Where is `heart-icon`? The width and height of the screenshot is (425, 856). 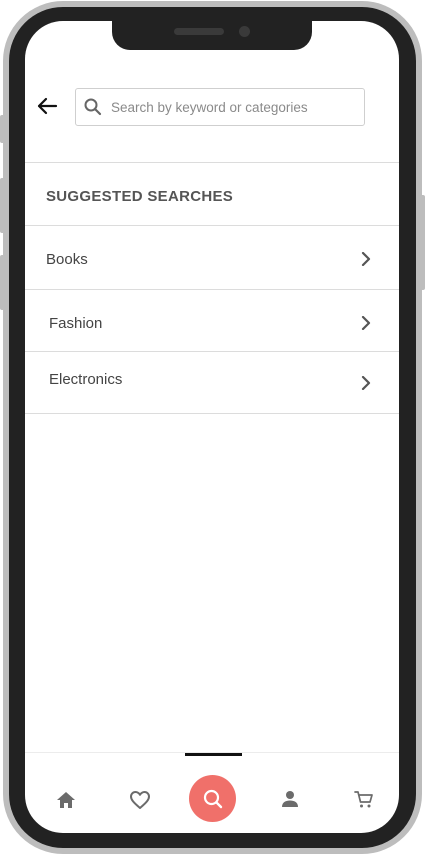 heart-icon is located at coordinates (140, 800).